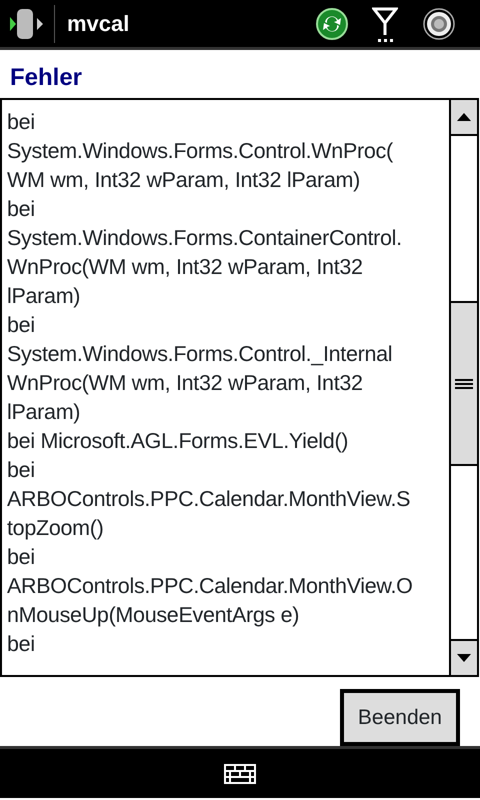 This screenshot has height=800, width=480. Describe the element at coordinates (240, 774) in the screenshot. I see `keyboard-icon` at that location.